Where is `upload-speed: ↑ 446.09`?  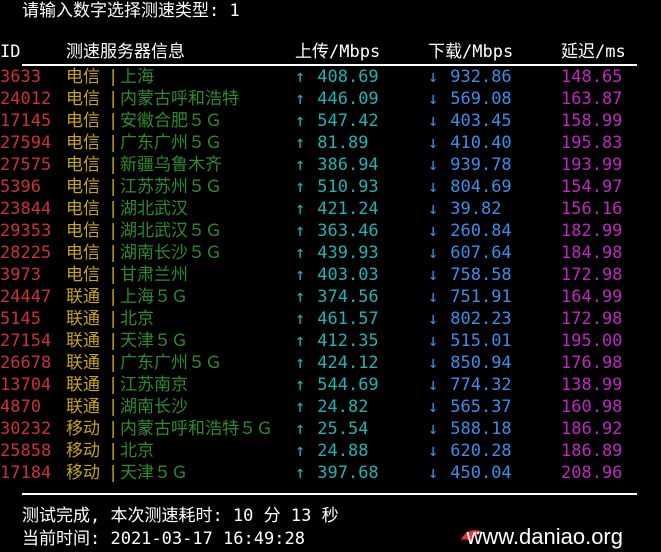
upload-speed: ↑ 446.09 is located at coordinates (337, 99).